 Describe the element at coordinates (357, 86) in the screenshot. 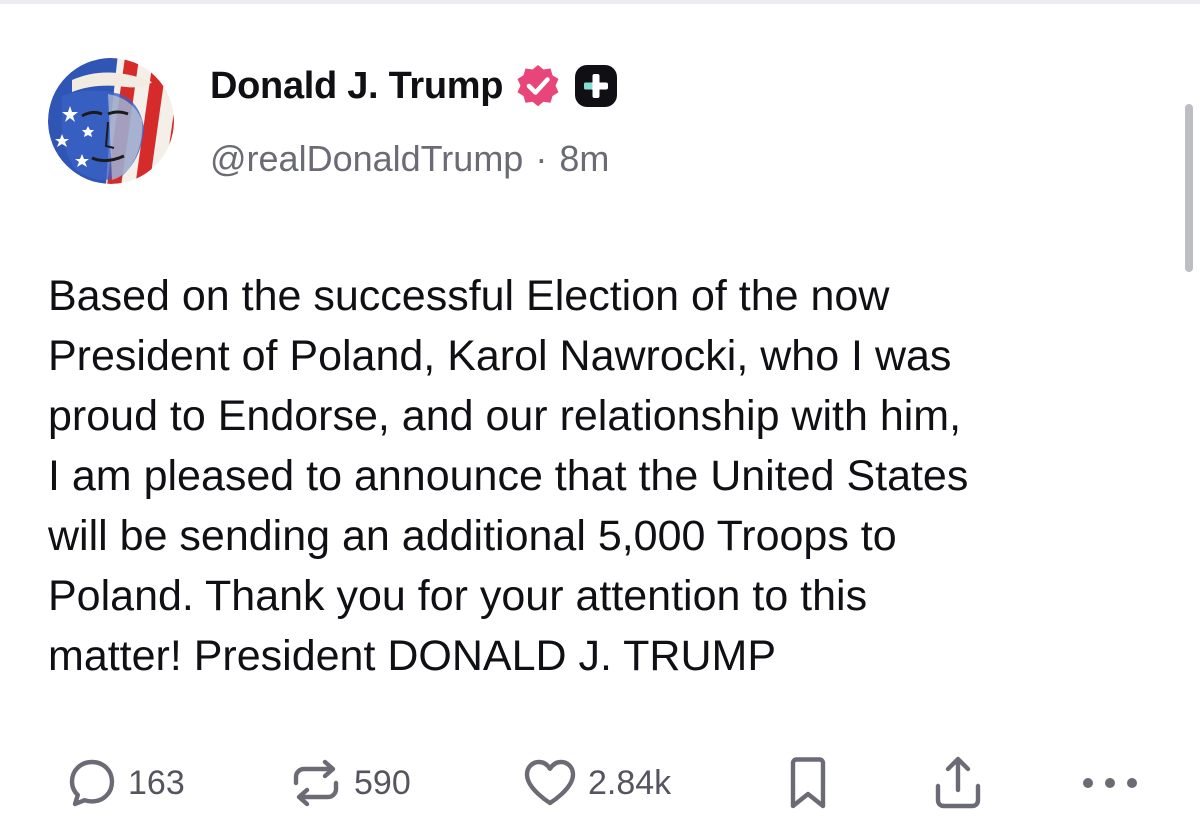

I see `author-display-name: Donald J. Trump` at that location.